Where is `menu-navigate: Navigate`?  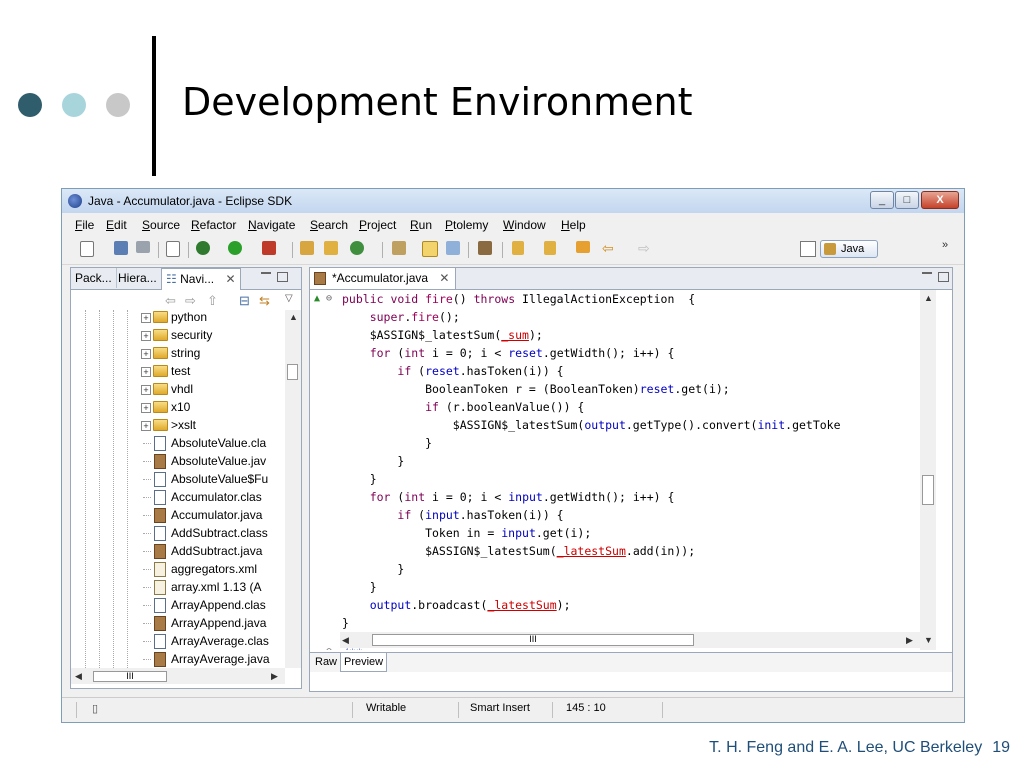
menu-navigate: Navigate is located at coordinates (271, 225).